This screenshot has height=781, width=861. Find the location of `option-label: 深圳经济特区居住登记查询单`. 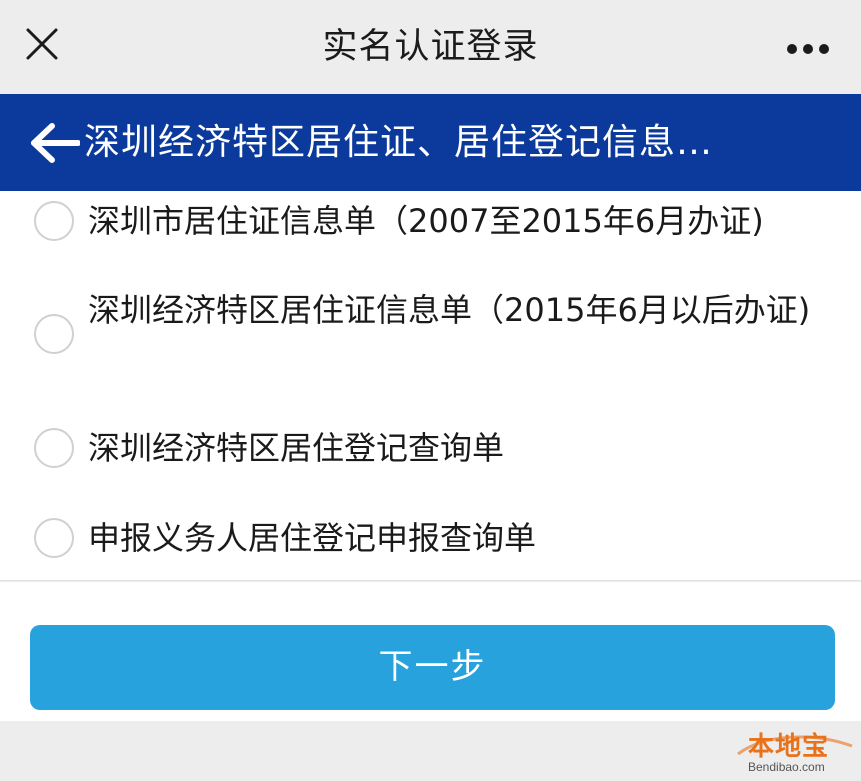

option-label: 深圳经济特区居住登记查询单 is located at coordinates (296, 448).